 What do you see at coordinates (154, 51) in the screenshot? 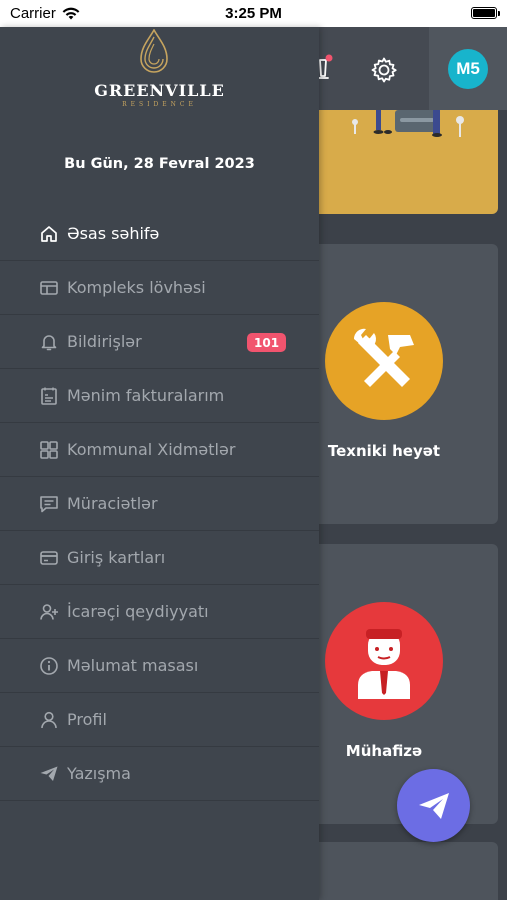
I see `drop-logo-icon` at bounding box center [154, 51].